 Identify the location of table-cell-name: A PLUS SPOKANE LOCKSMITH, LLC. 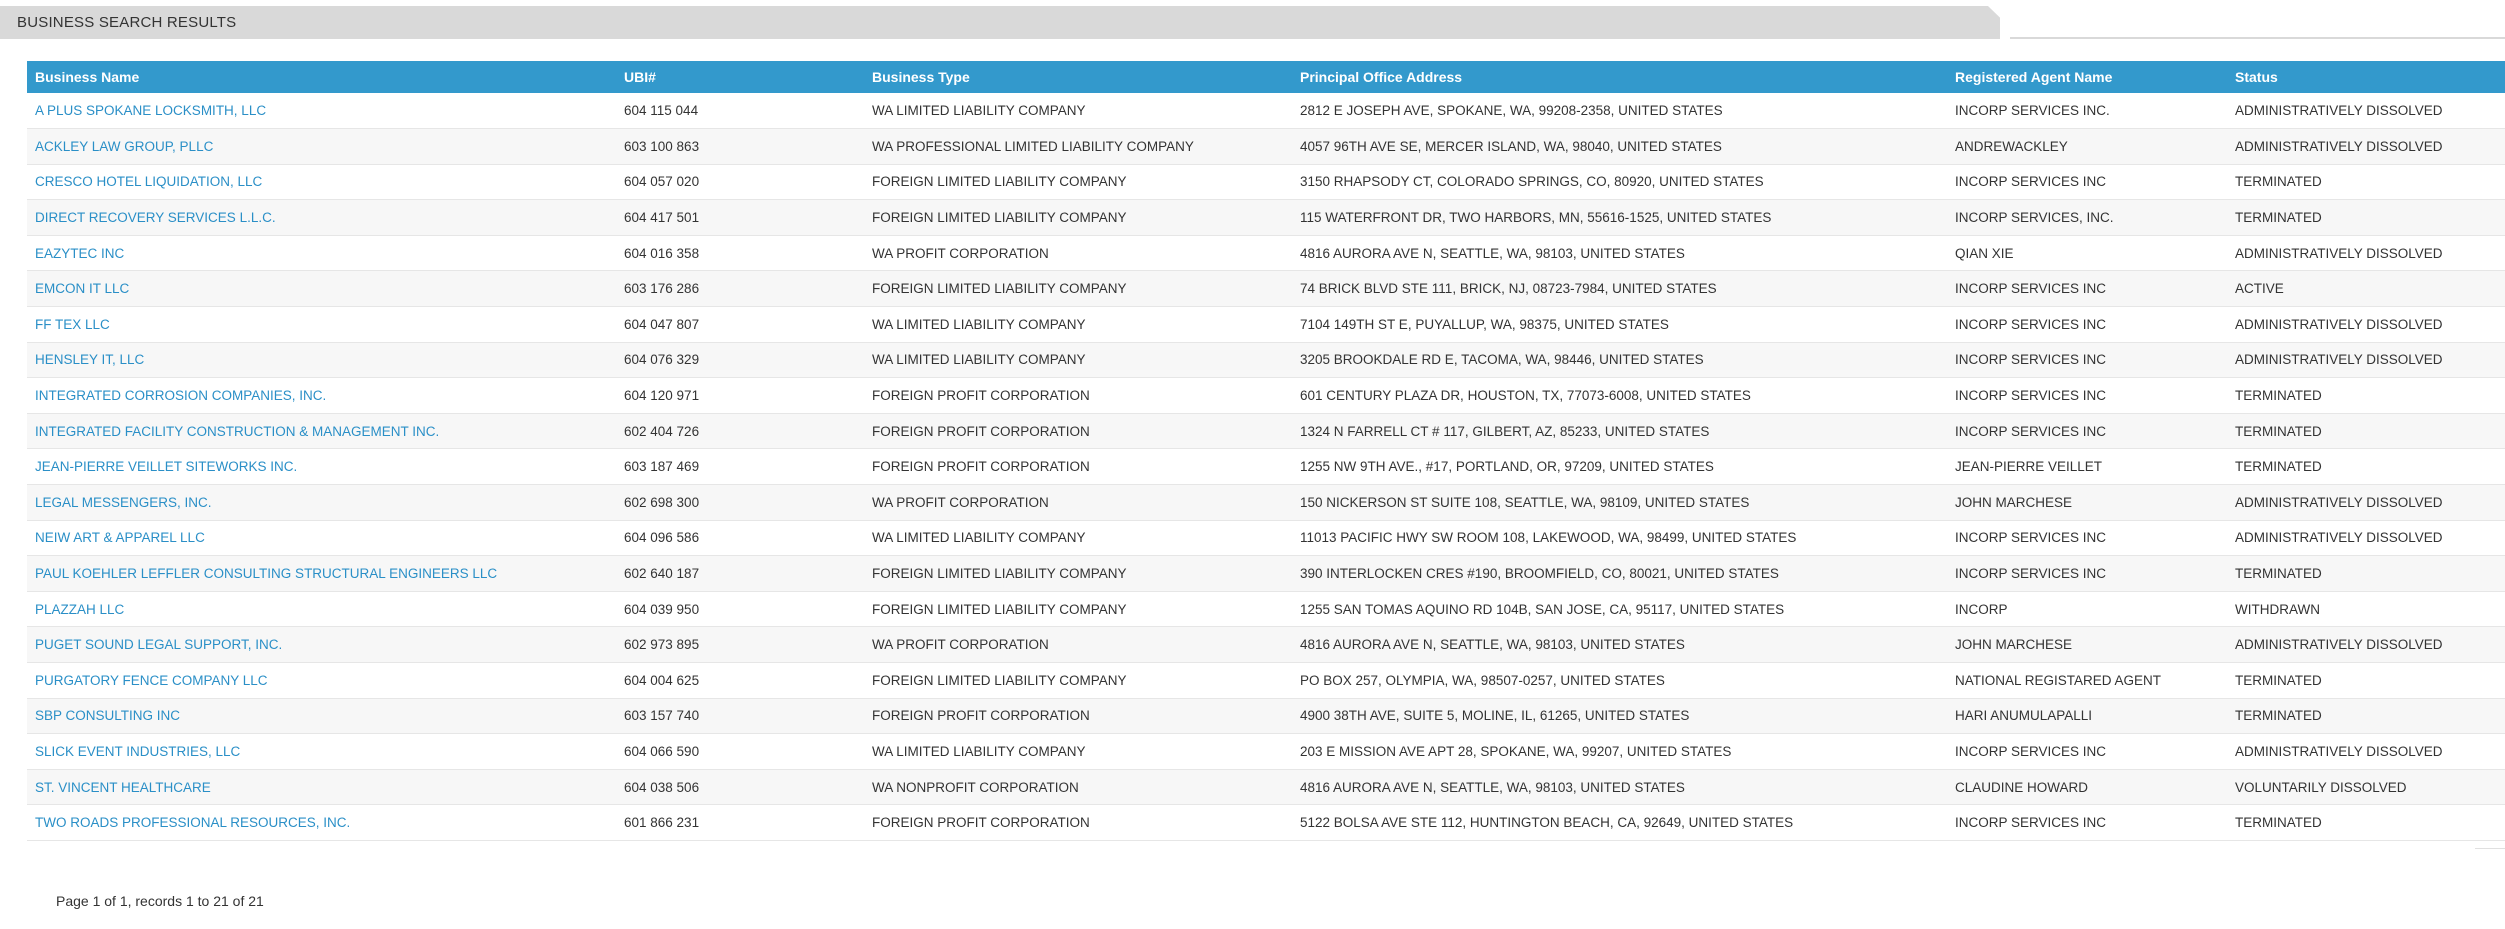
(321, 111).